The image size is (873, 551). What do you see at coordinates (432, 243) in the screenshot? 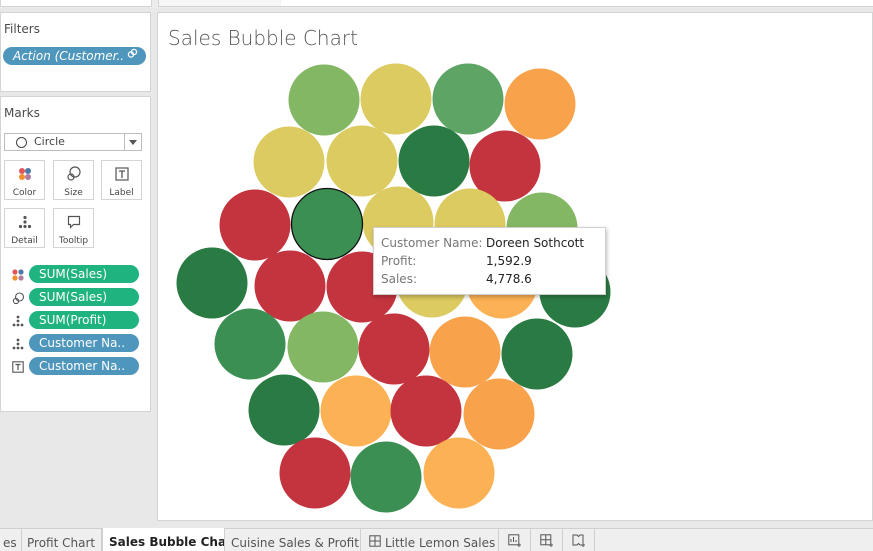
I see `tooltip-key: Customer Name:` at bounding box center [432, 243].